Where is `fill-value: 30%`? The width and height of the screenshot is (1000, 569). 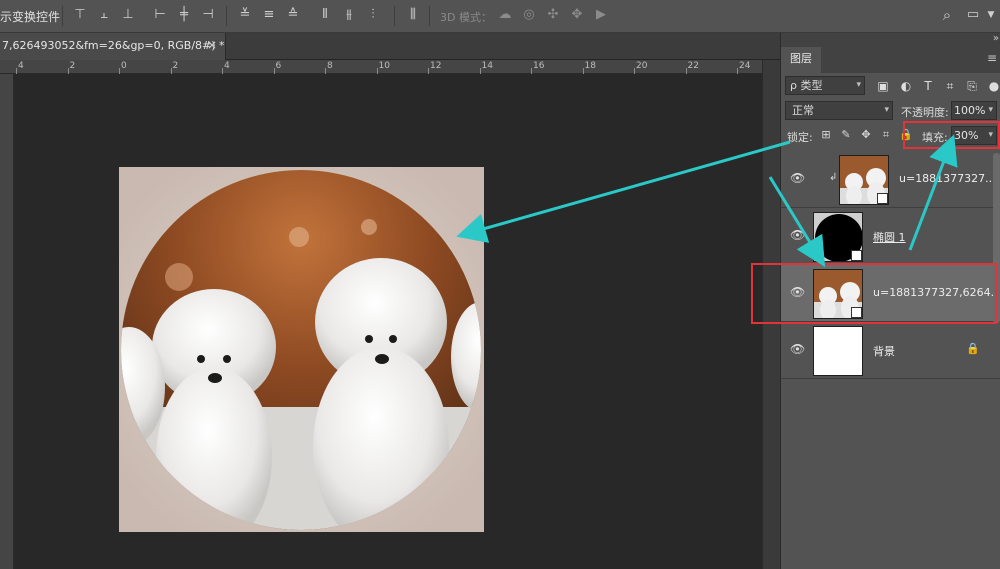 fill-value: 30% is located at coordinates (966, 135).